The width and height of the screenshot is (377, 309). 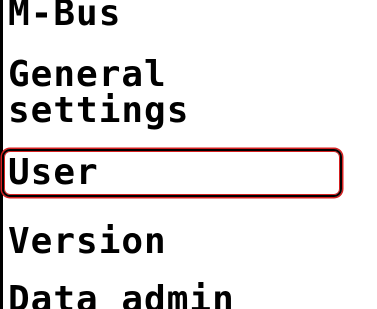 I want to click on menu-item-user: User, so click(x=53, y=173).